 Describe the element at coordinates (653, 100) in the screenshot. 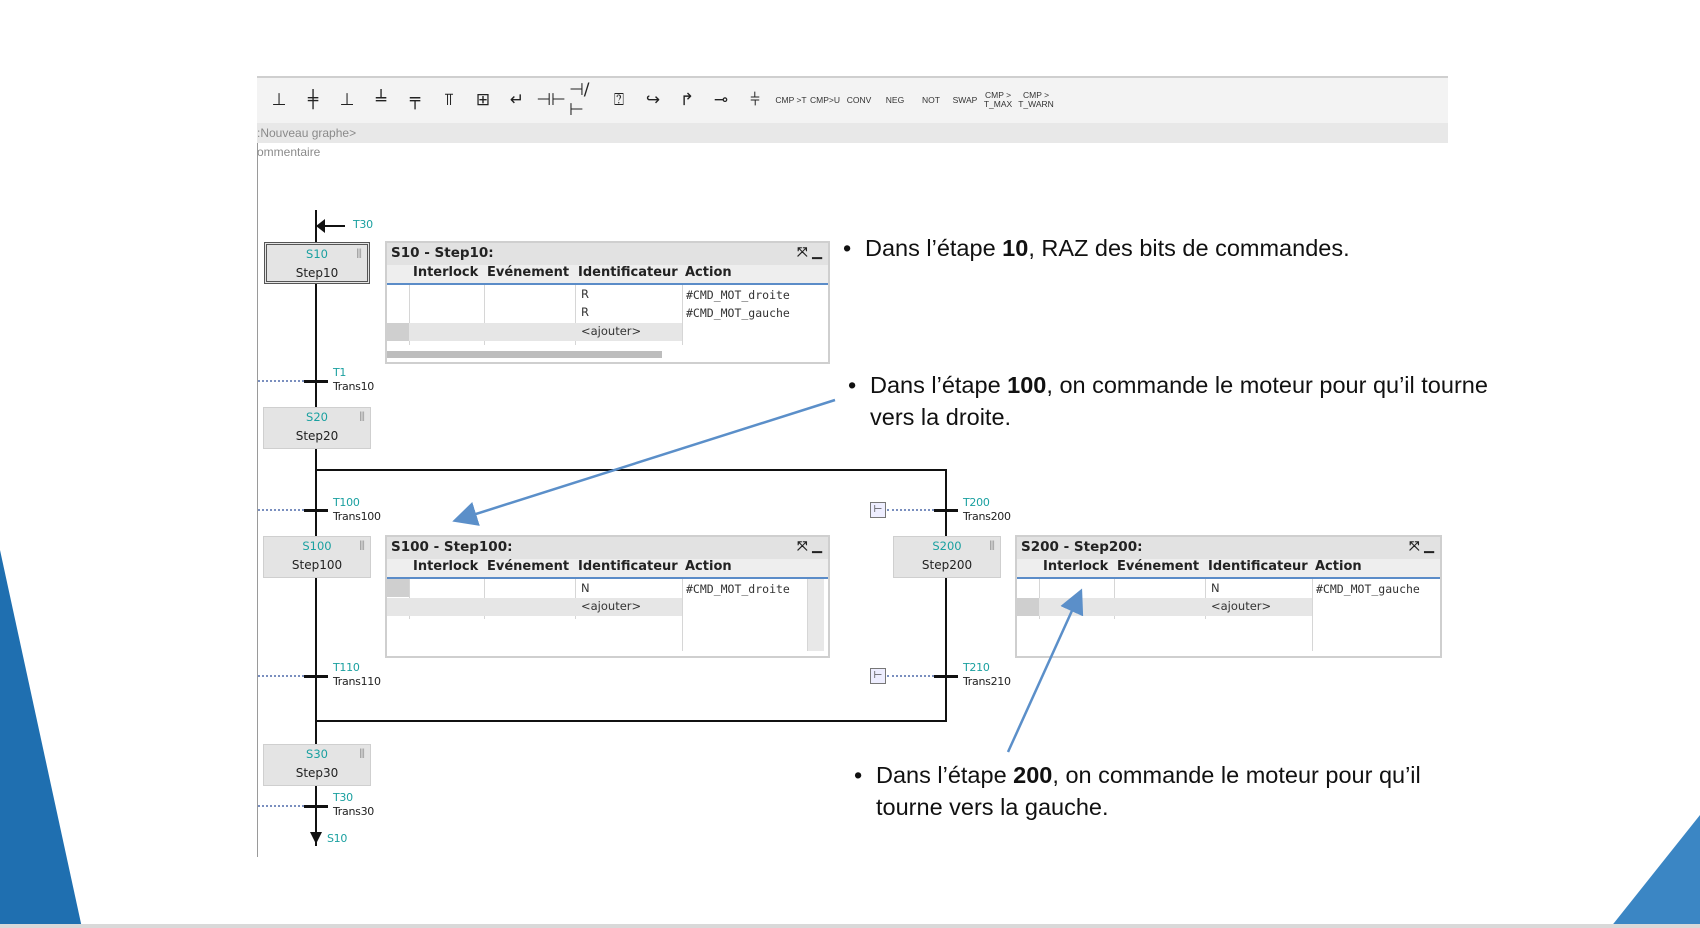

I see `open-branch-icon: ↪` at that location.